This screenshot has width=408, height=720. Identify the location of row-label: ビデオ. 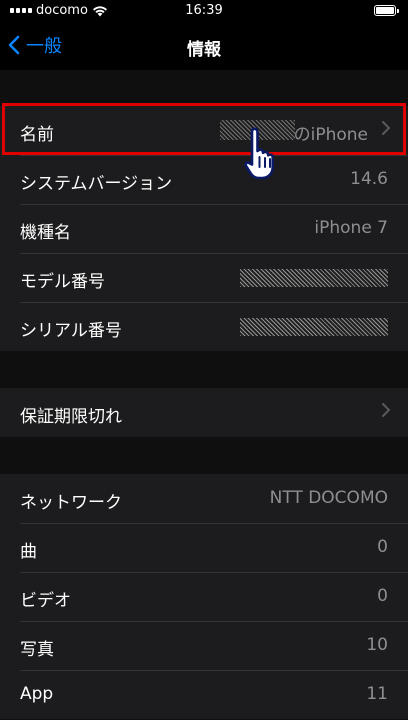
(45, 601).